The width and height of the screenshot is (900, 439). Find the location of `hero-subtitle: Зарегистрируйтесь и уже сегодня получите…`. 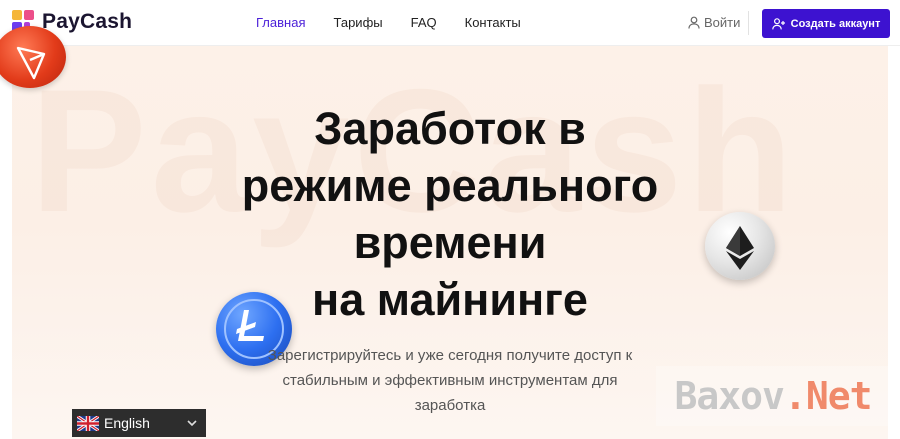

hero-subtitle: Зарегистрируйтесь и уже сегодня получите… is located at coordinates (450, 380).